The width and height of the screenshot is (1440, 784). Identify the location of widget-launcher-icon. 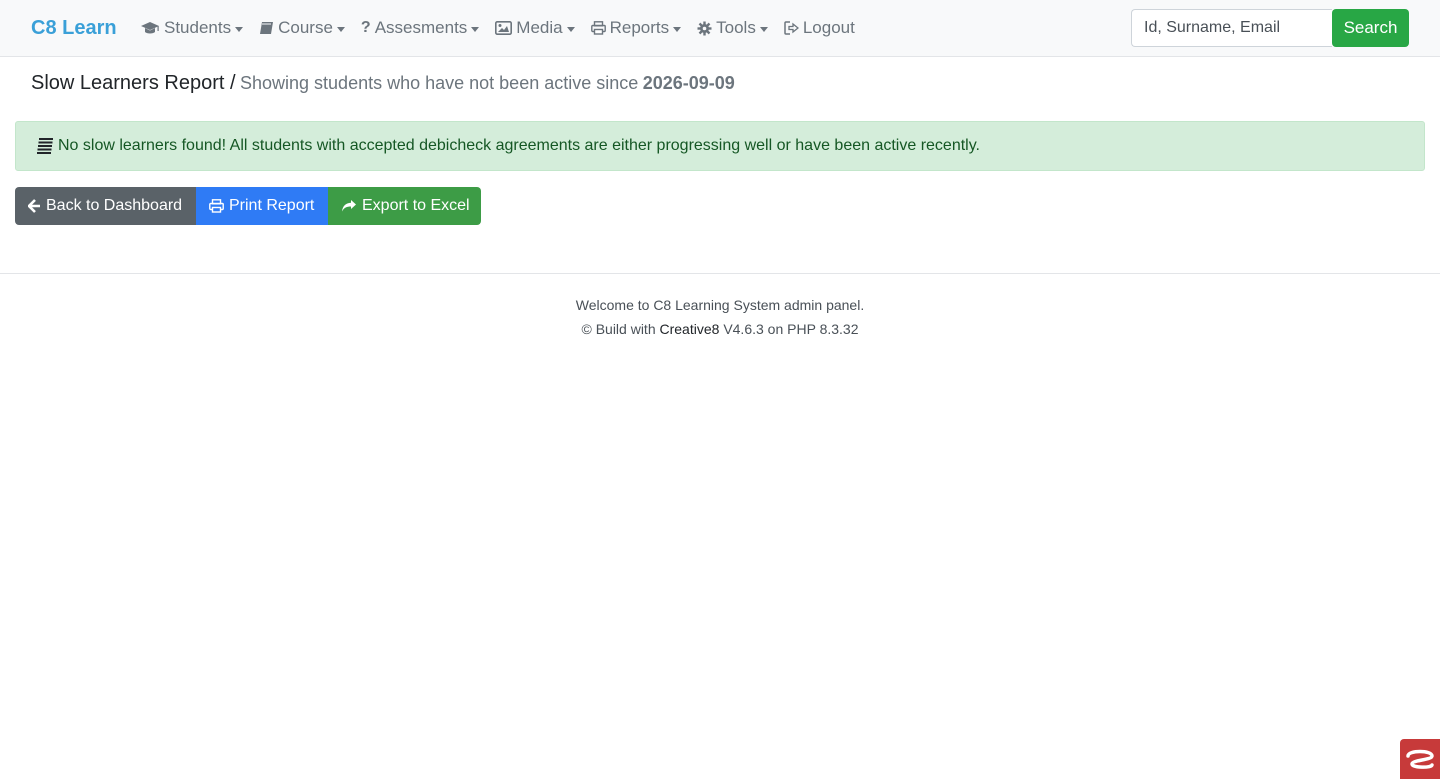
(1420, 759).